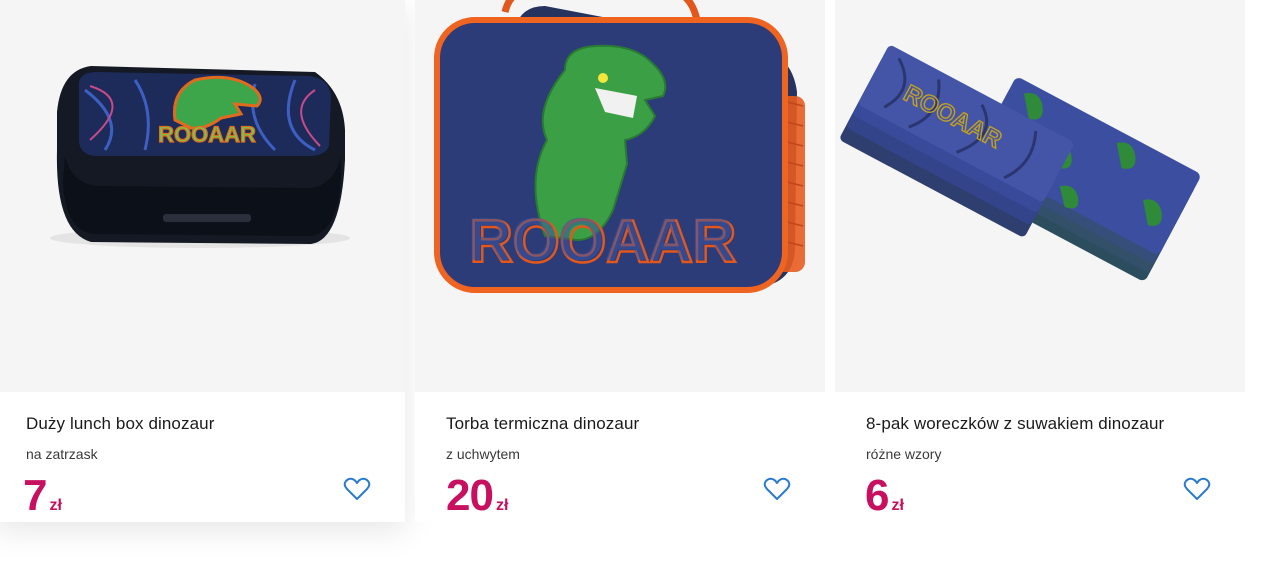 This screenshot has height=567, width=1268. I want to click on product-subtitle: z uchwytem, so click(483, 454).